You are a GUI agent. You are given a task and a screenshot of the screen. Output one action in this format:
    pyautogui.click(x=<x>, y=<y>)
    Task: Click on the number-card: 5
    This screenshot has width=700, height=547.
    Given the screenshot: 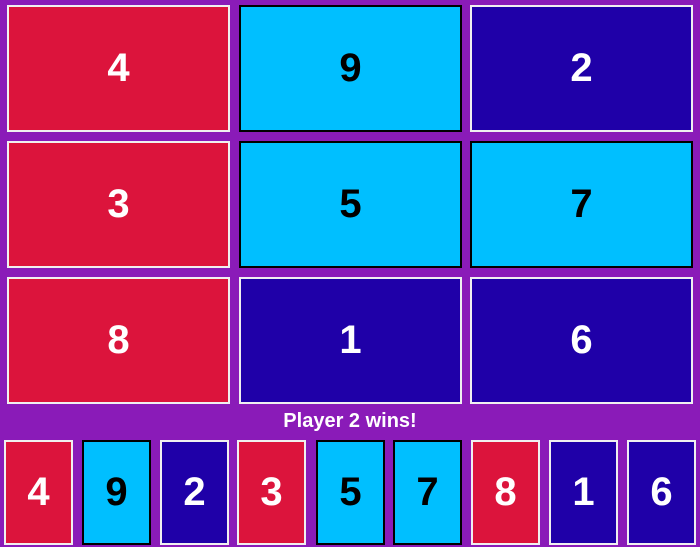 What is the action you would take?
    pyautogui.click(x=350, y=492)
    